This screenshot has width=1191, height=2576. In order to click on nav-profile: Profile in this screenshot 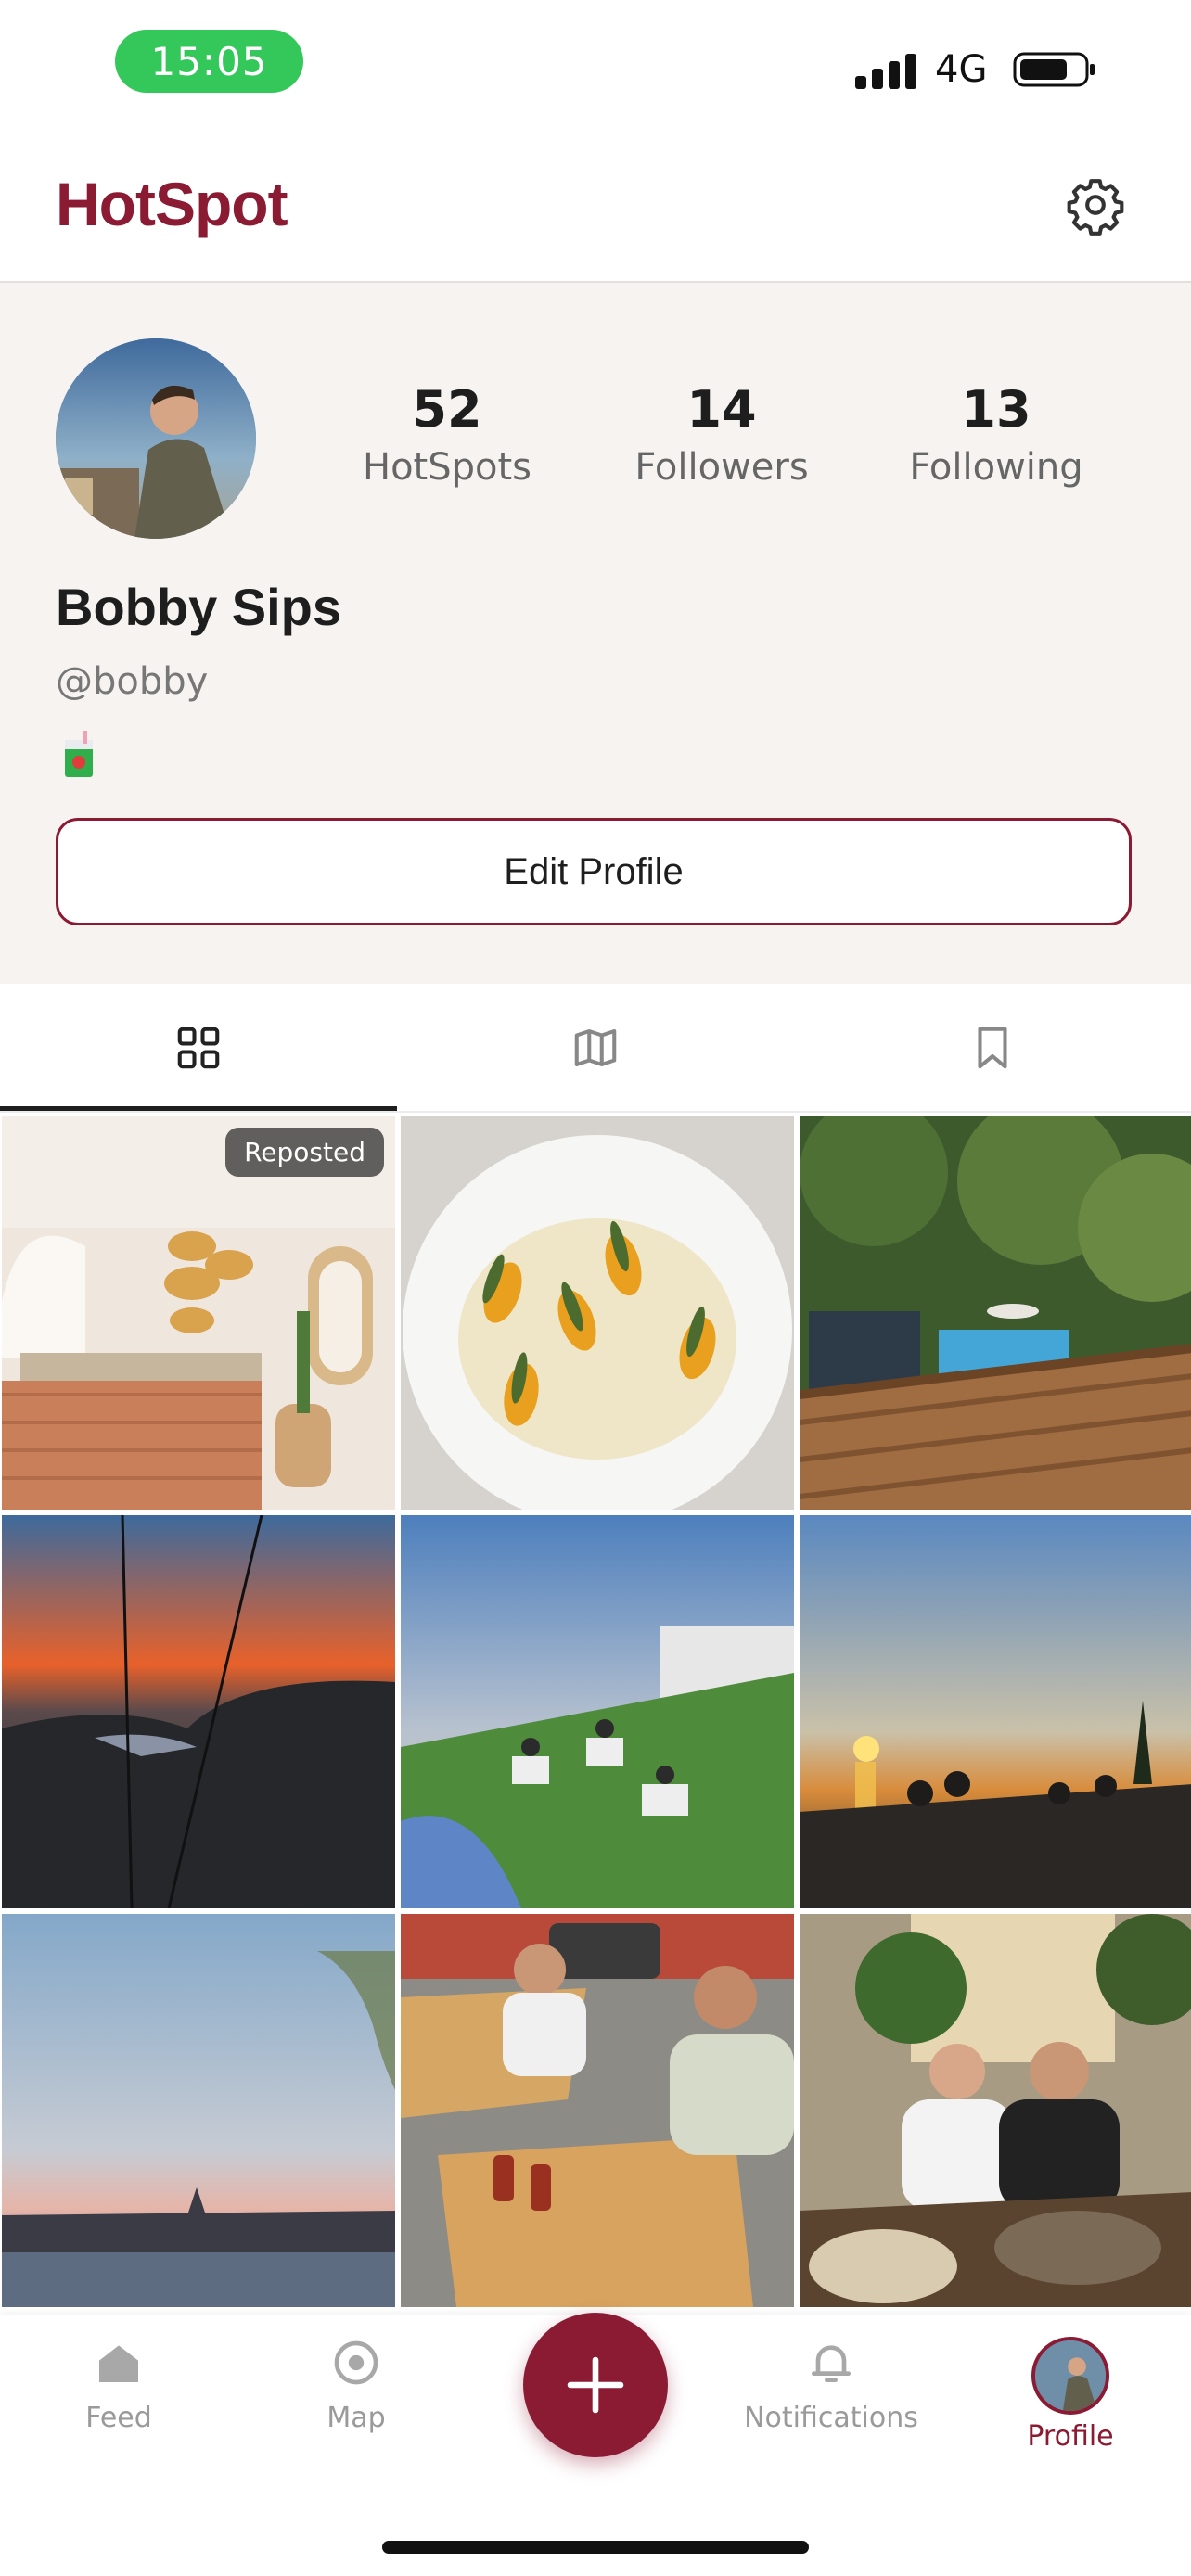, I will do `click(1070, 2395)`.